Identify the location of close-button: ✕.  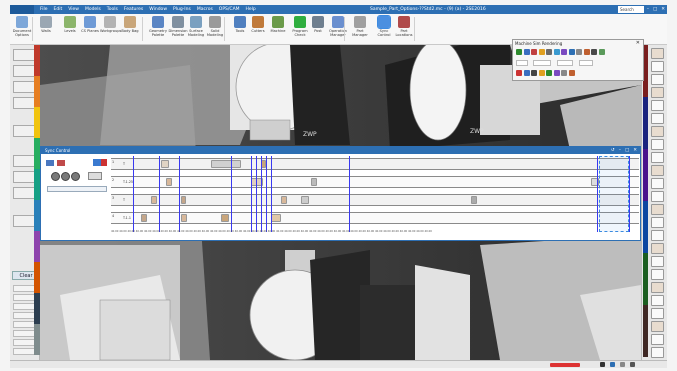
(635, 150).